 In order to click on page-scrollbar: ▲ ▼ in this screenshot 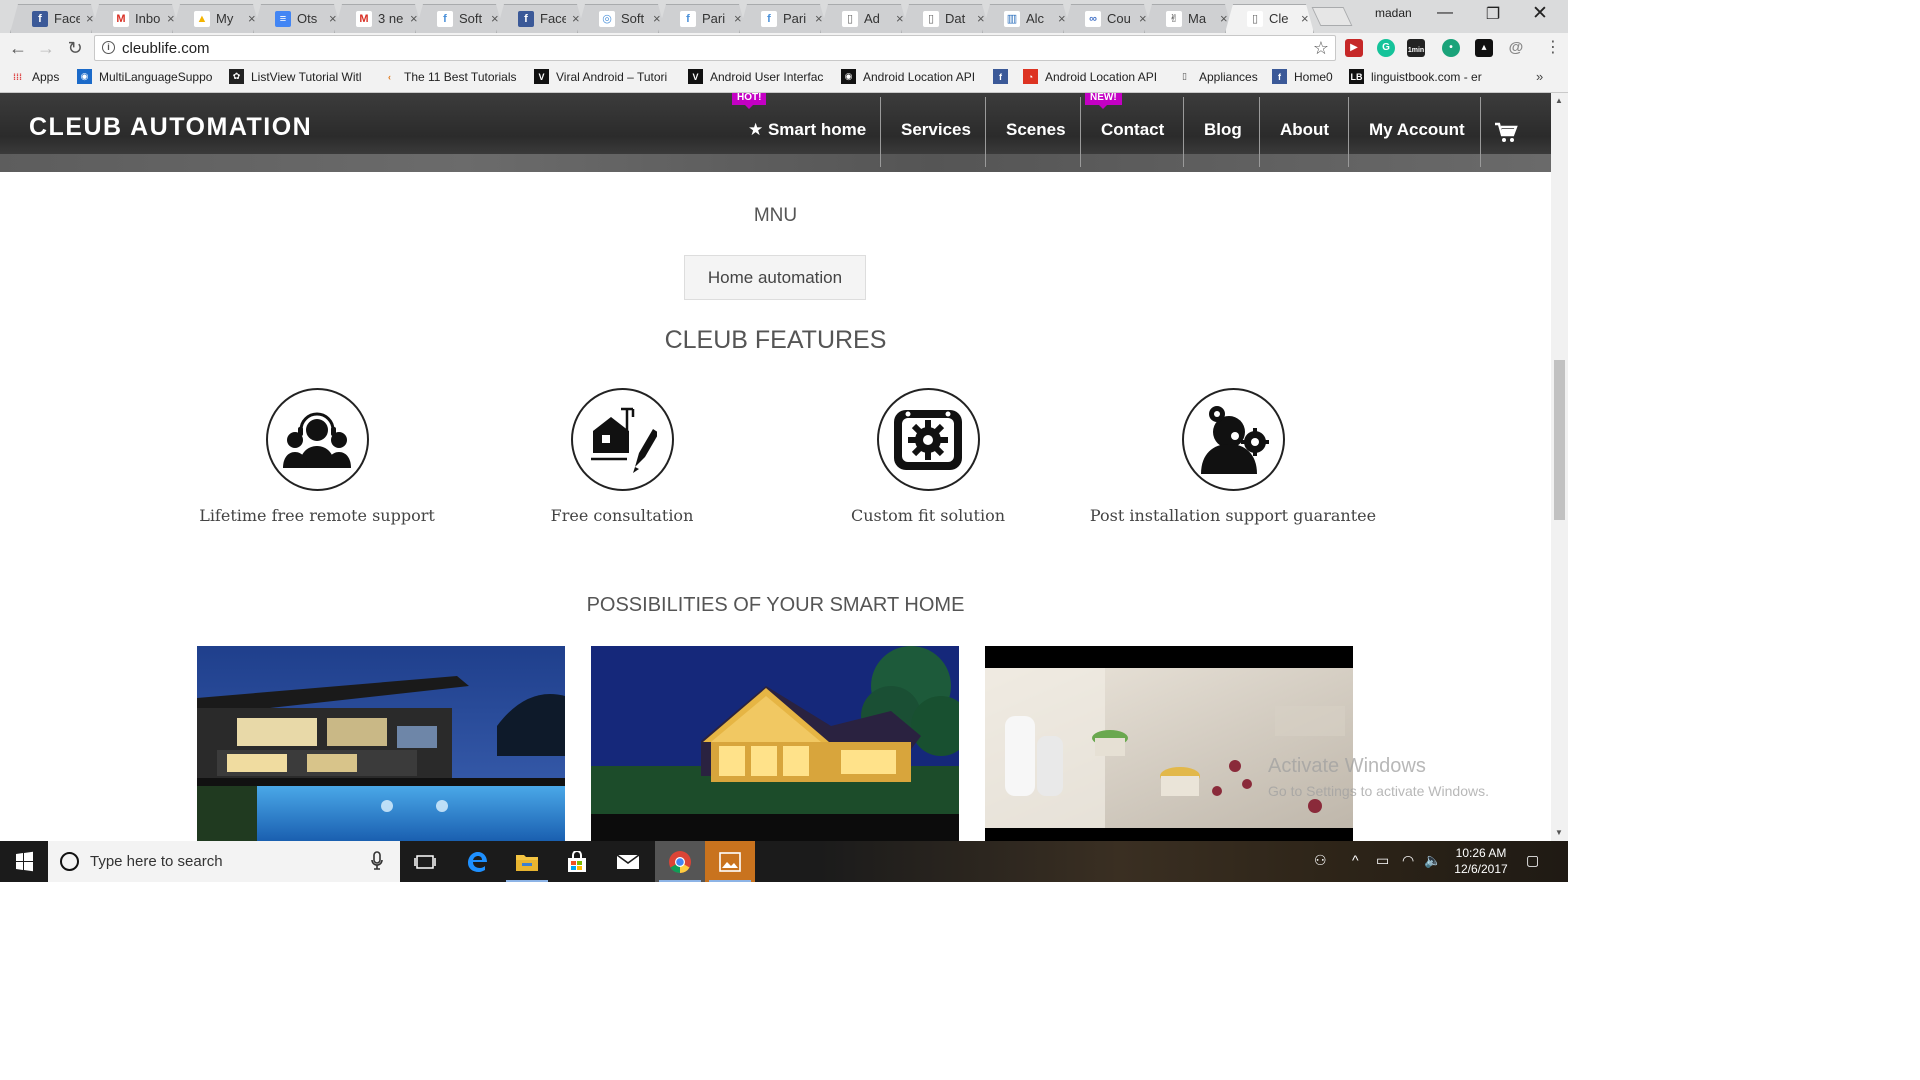, I will do `click(1559, 467)`.